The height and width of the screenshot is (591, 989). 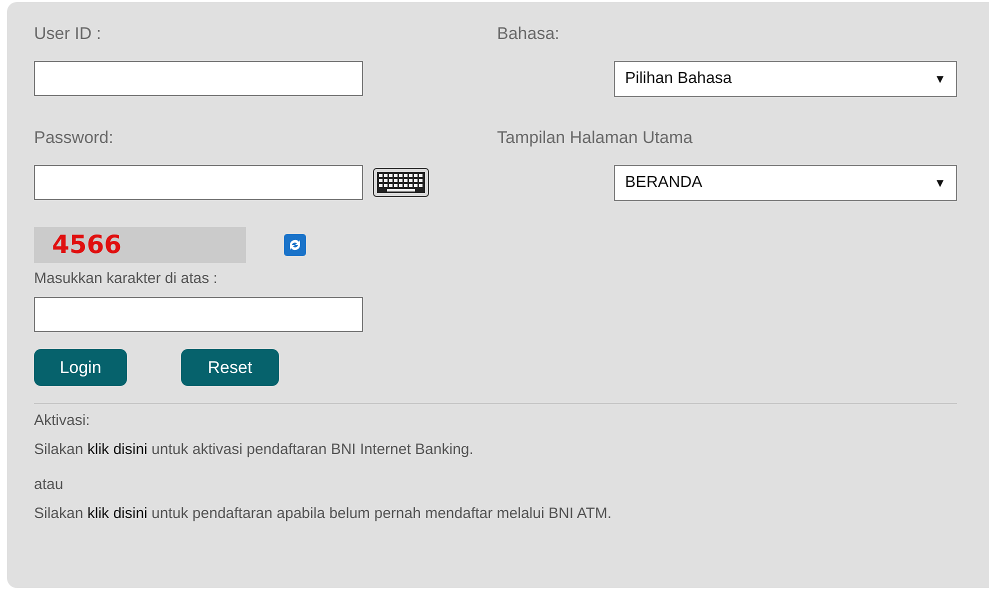 What do you see at coordinates (80, 367) in the screenshot?
I see `login-button: Login` at bounding box center [80, 367].